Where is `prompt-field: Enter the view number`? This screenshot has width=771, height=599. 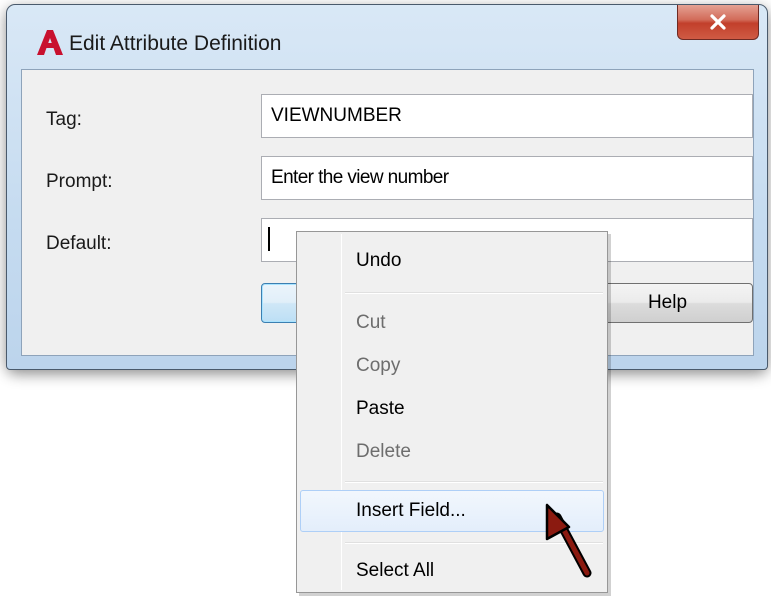
prompt-field: Enter the view number is located at coordinates (507, 178).